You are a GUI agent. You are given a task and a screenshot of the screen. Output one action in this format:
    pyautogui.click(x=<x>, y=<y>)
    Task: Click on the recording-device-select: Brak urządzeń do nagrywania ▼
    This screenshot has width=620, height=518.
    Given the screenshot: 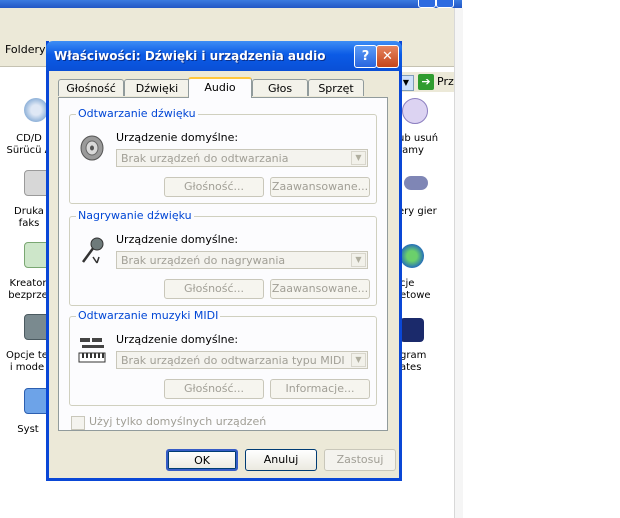 What is the action you would take?
    pyautogui.click(x=242, y=260)
    